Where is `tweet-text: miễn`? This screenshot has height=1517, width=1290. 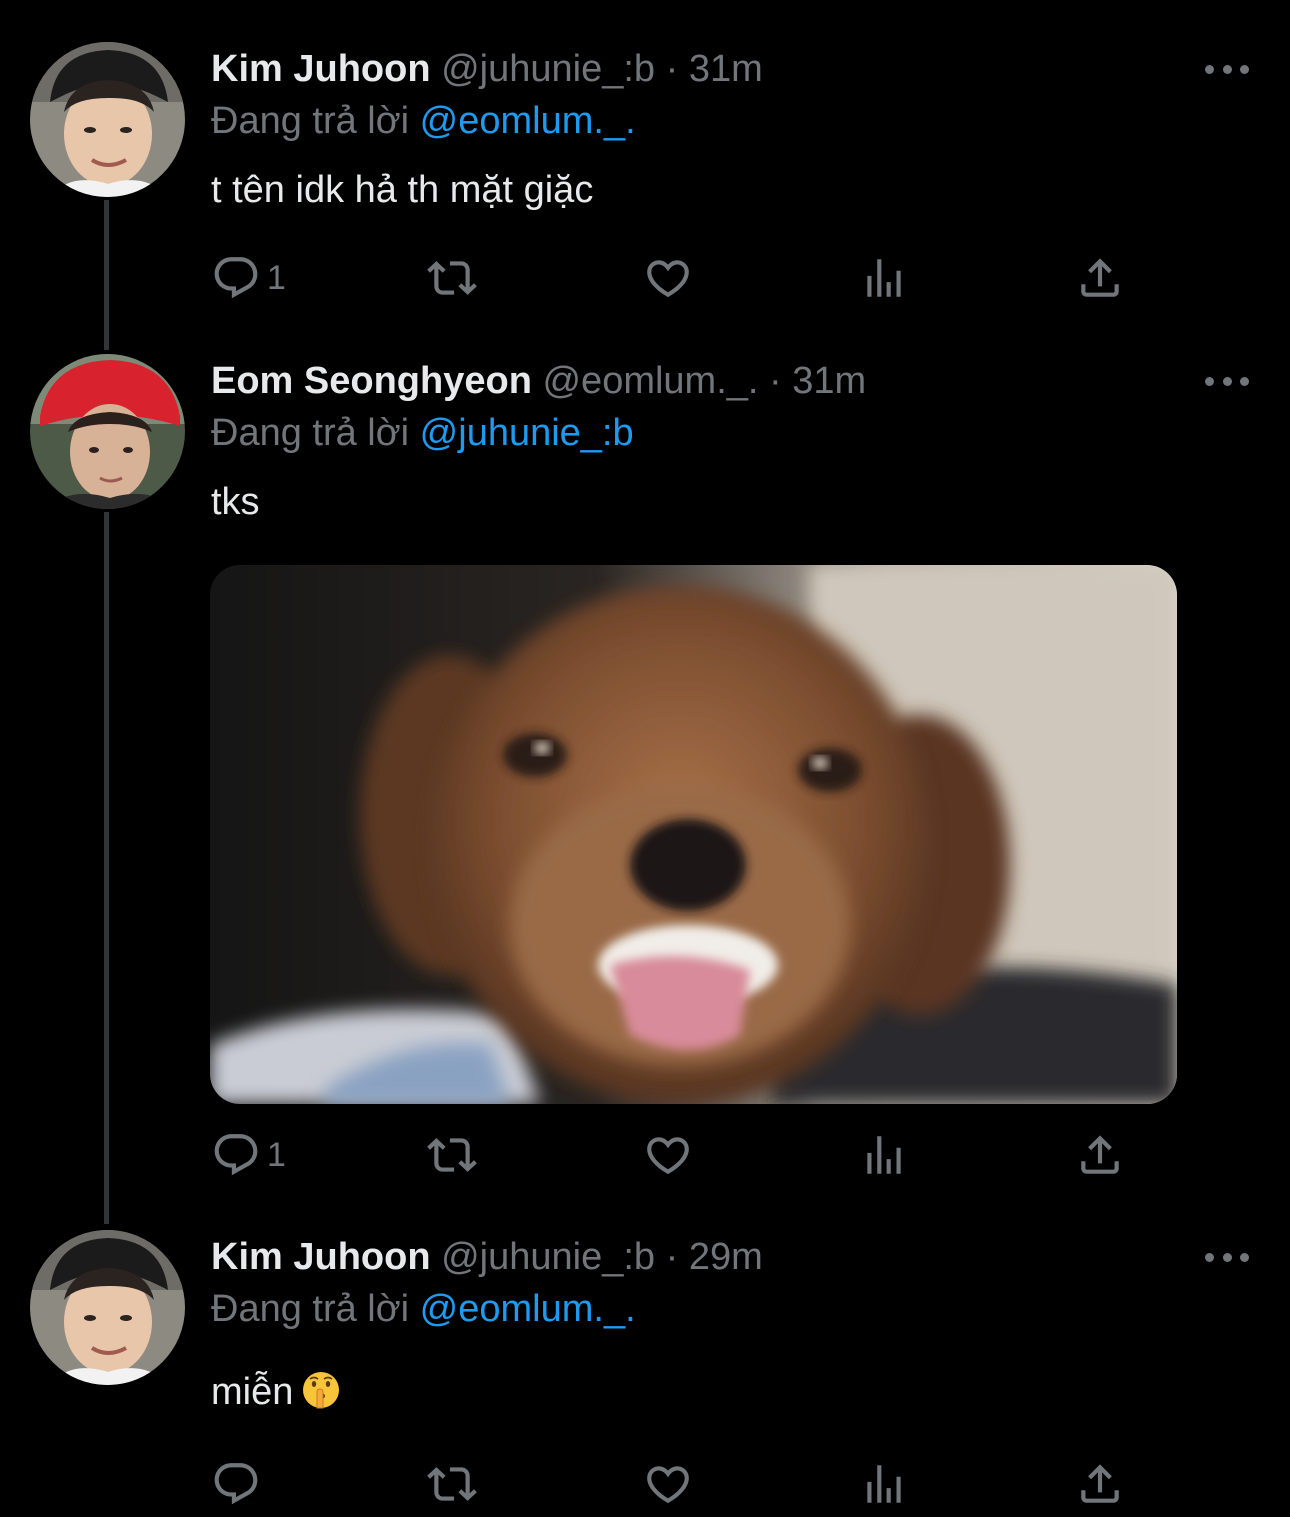 tweet-text: miễn is located at coordinates (276, 1392).